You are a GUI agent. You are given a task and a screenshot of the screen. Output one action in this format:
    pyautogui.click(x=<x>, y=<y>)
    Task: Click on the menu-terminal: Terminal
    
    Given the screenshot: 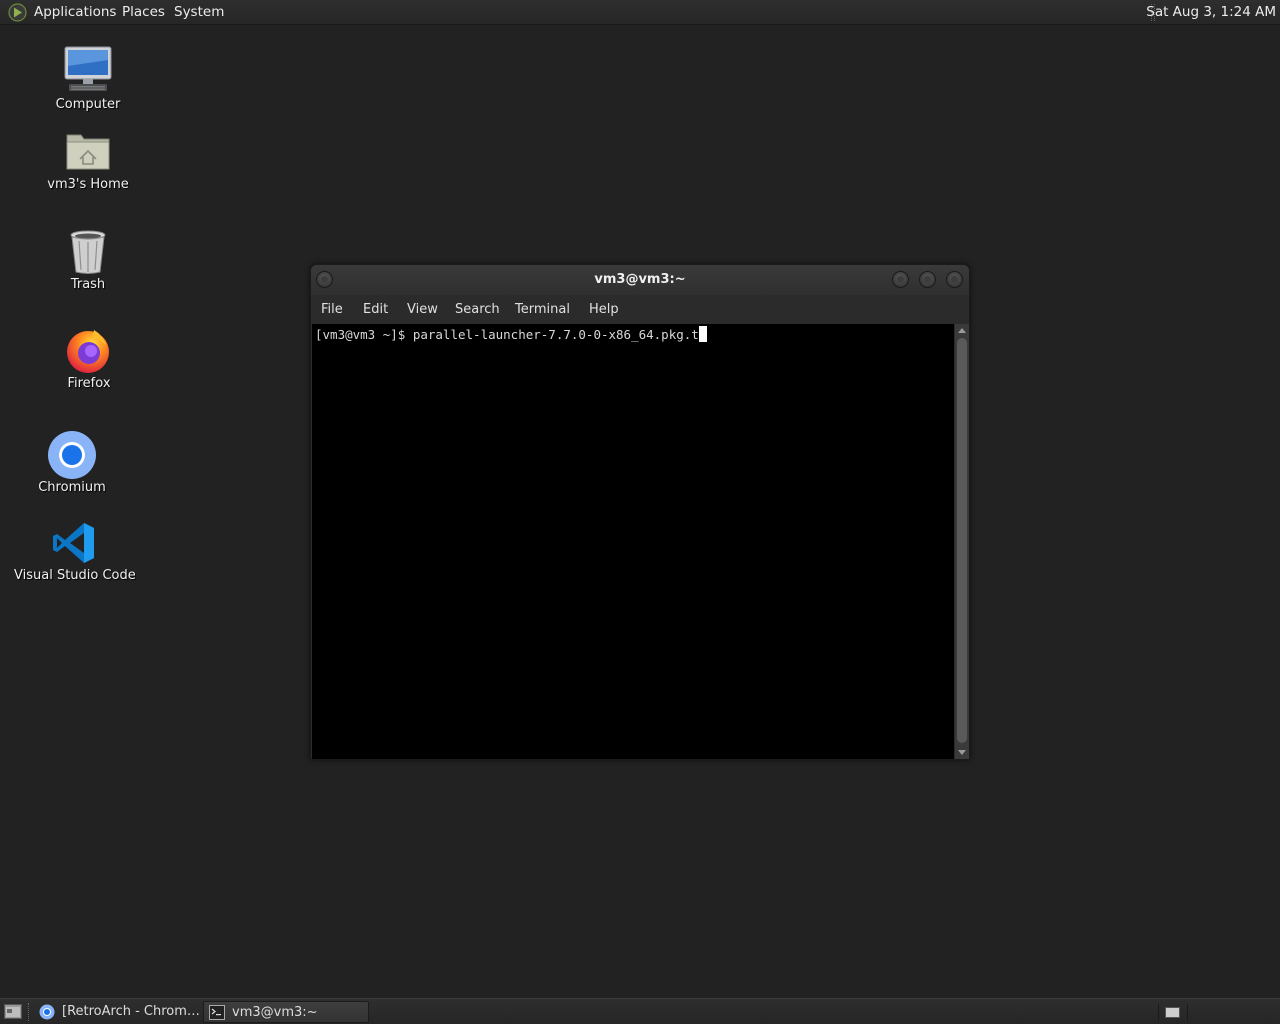 What is the action you would take?
    pyautogui.click(x=542, y=309)
    